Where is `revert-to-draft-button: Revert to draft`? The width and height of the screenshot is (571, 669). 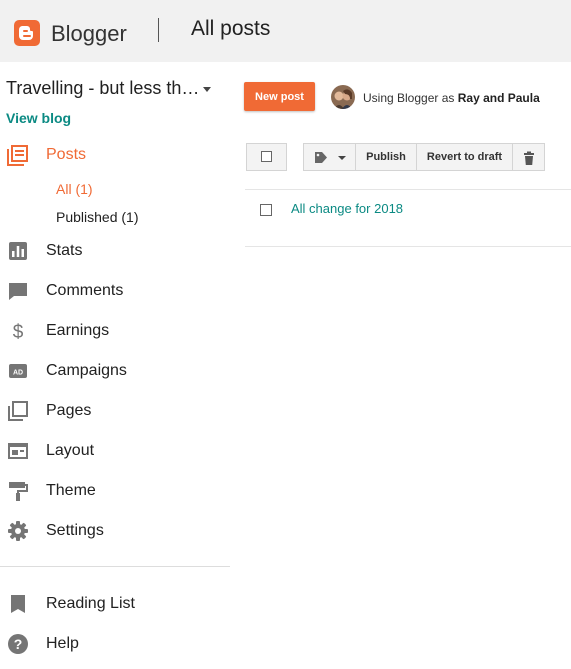
revert-to-draft-button: Revert to draft is located at coordinates (464, 157).